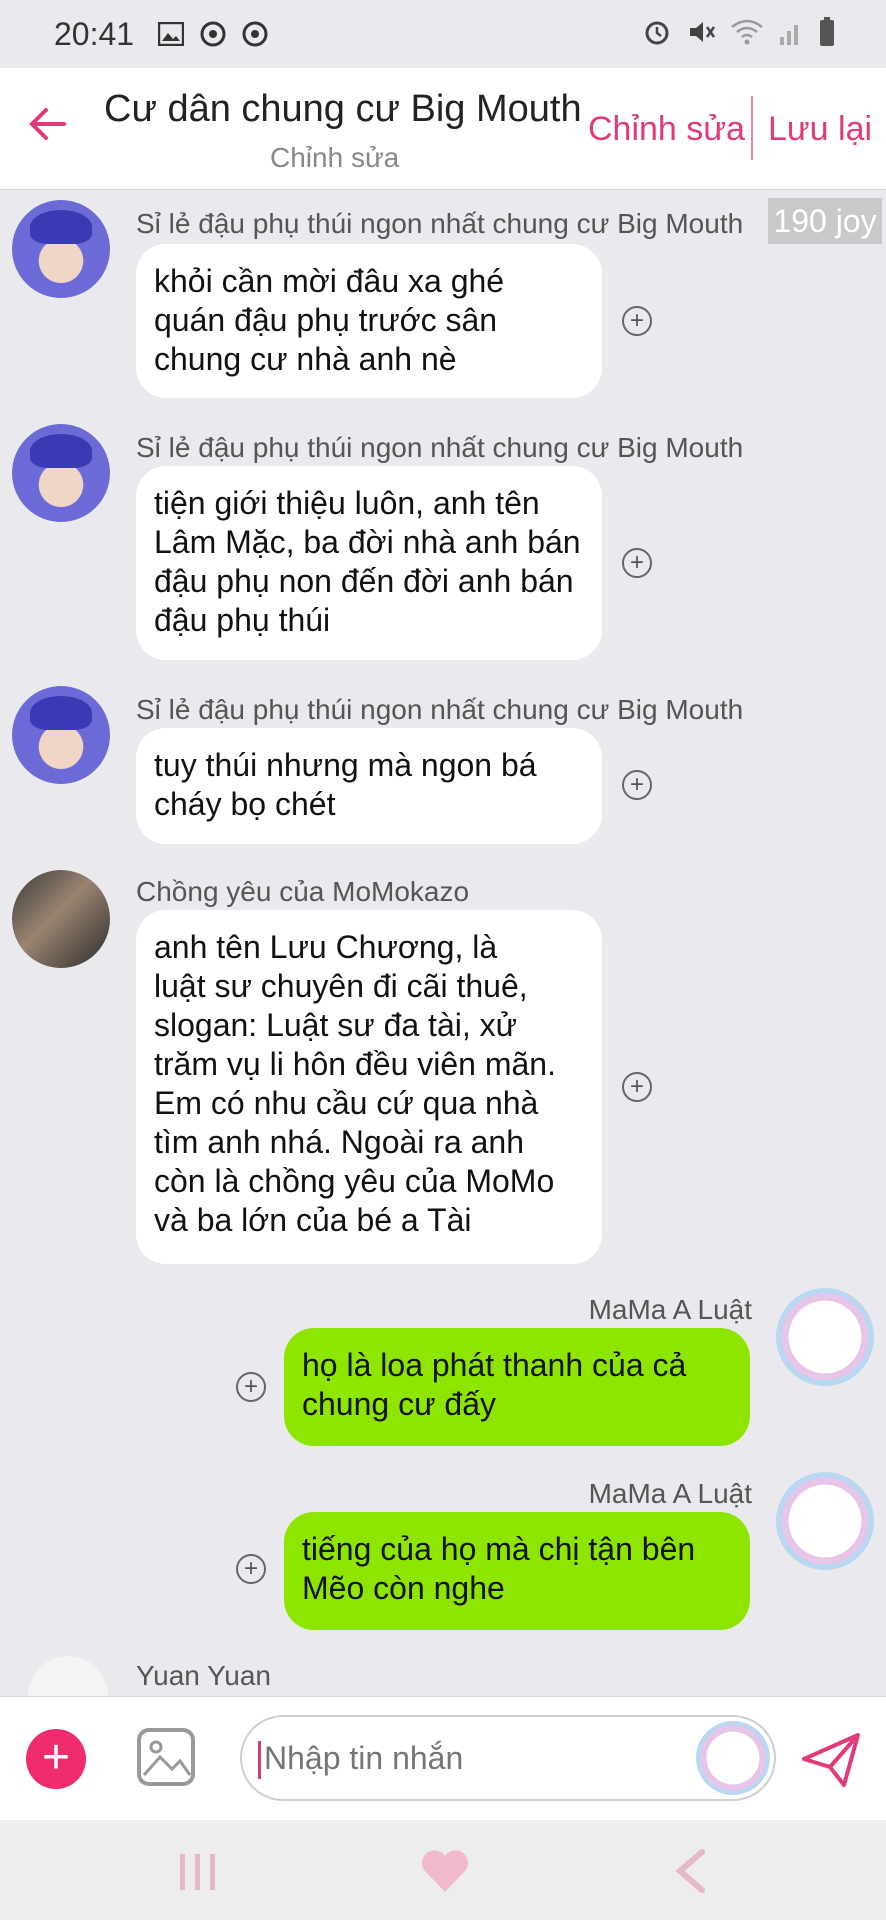  I want to click on back-chevron-icon, so click(690, 1871).